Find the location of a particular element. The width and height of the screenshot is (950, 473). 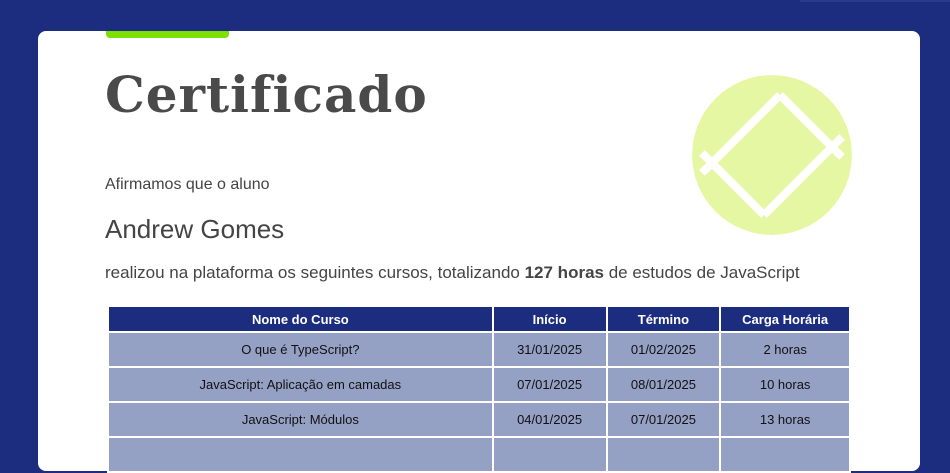

certificate-title: Certificado is located at coordinates (266, 94).